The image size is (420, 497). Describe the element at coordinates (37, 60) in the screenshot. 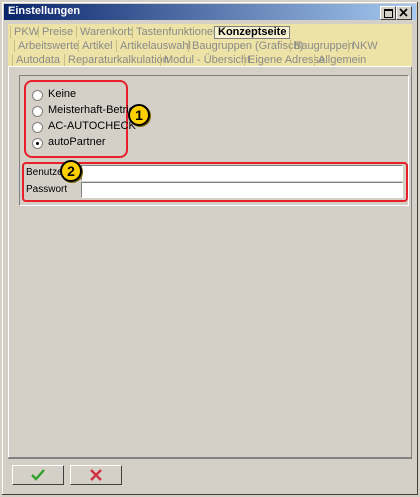

I see `tab-autodata: Autodata` at that location.